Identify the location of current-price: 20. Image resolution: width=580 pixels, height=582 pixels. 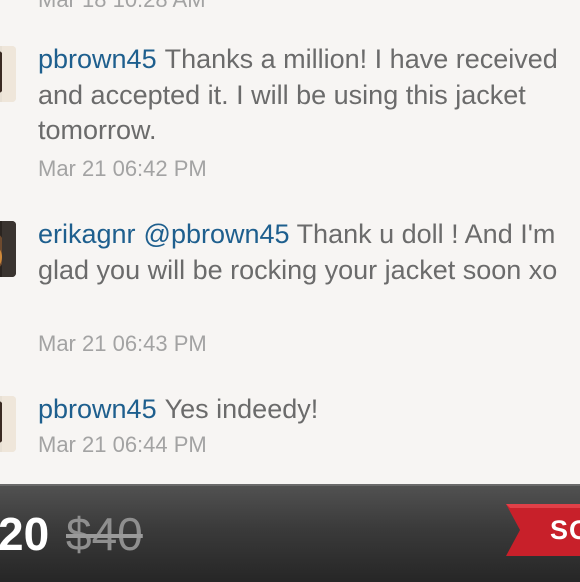
(25, 534).